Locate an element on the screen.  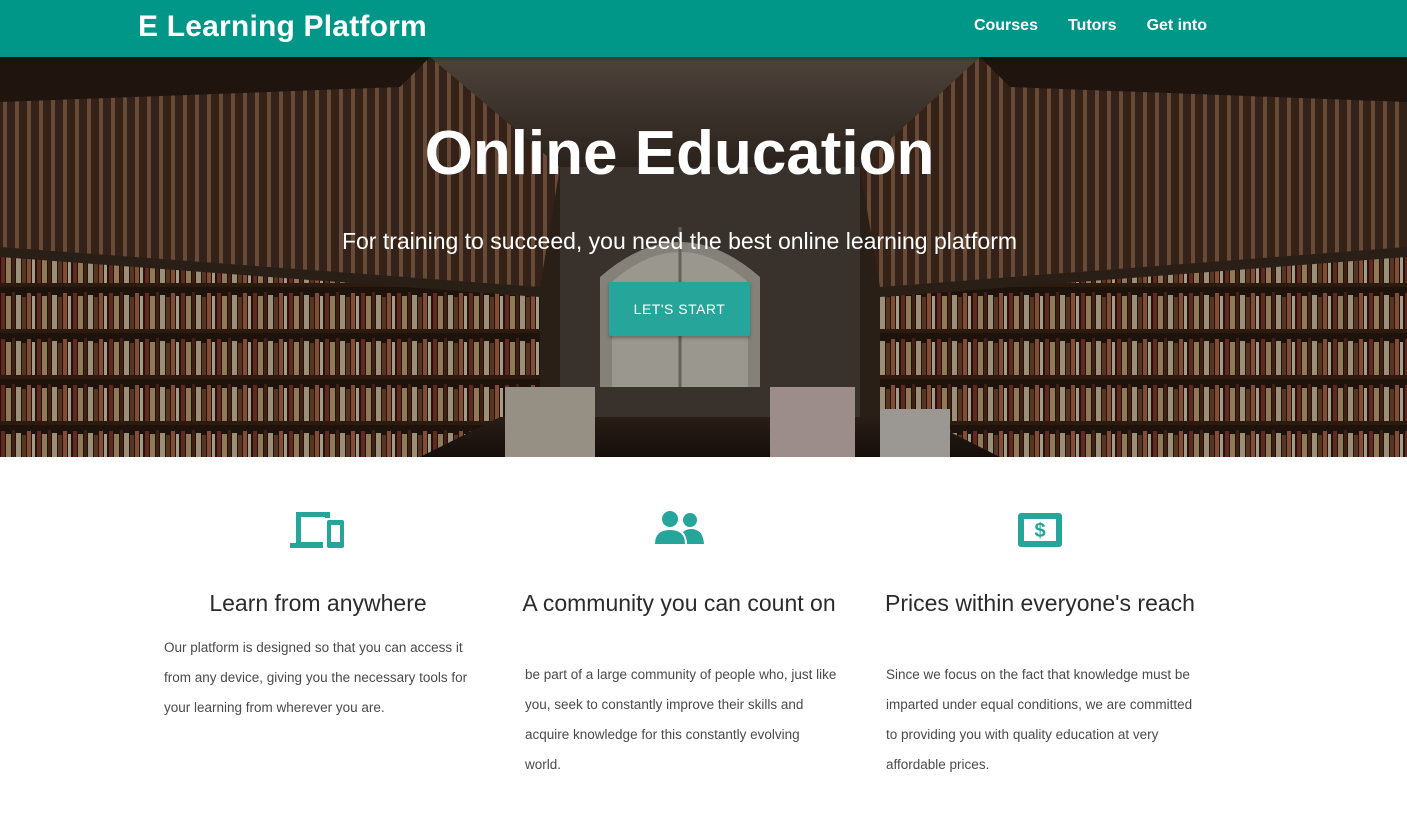
brand-logo: E Learning Platform is located at coordinates (282, 27).